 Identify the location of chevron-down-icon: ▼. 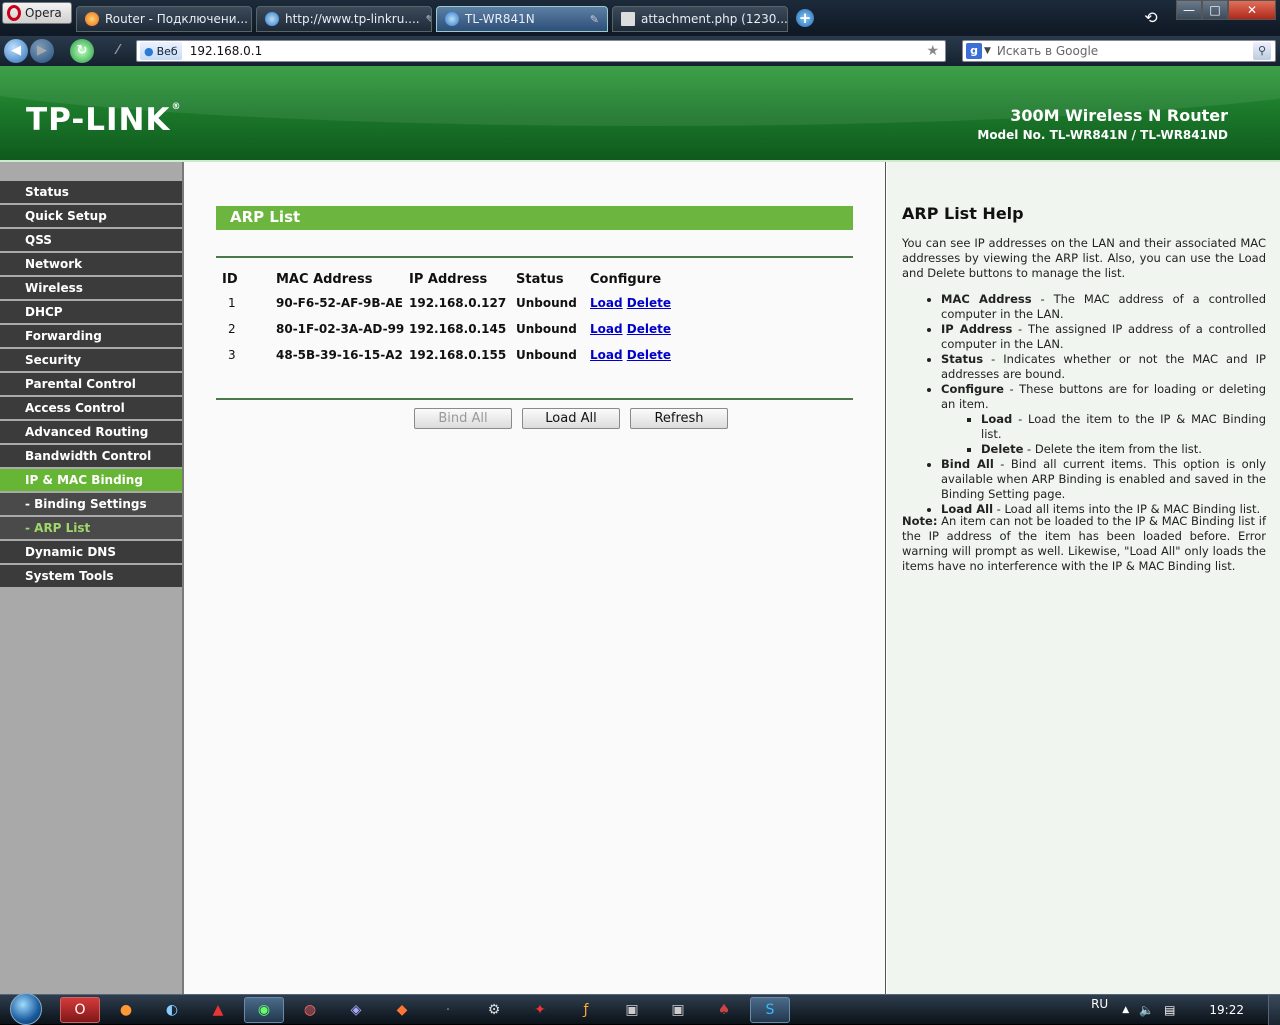
(987, 51).